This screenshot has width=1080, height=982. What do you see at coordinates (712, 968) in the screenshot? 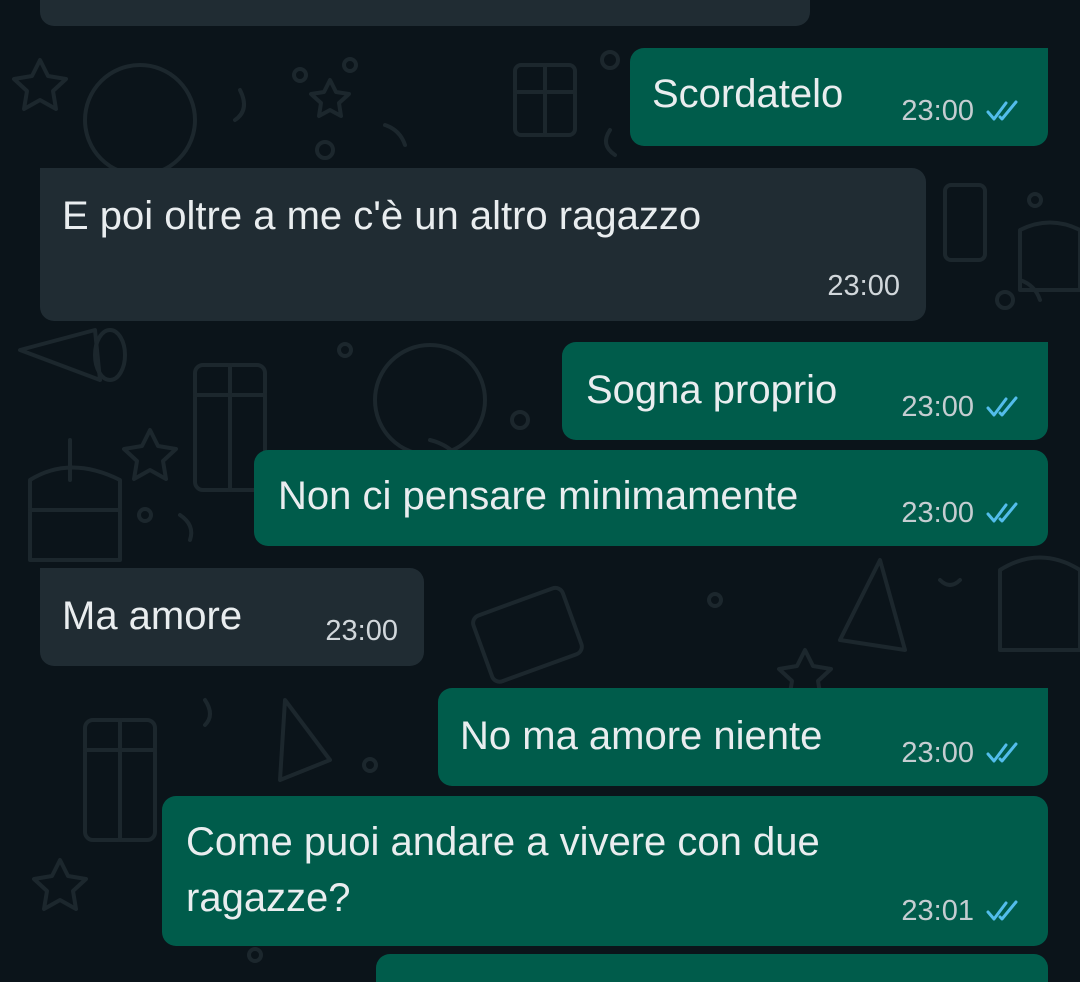
I see `message-outgoing` at bounding box center [712, 968].